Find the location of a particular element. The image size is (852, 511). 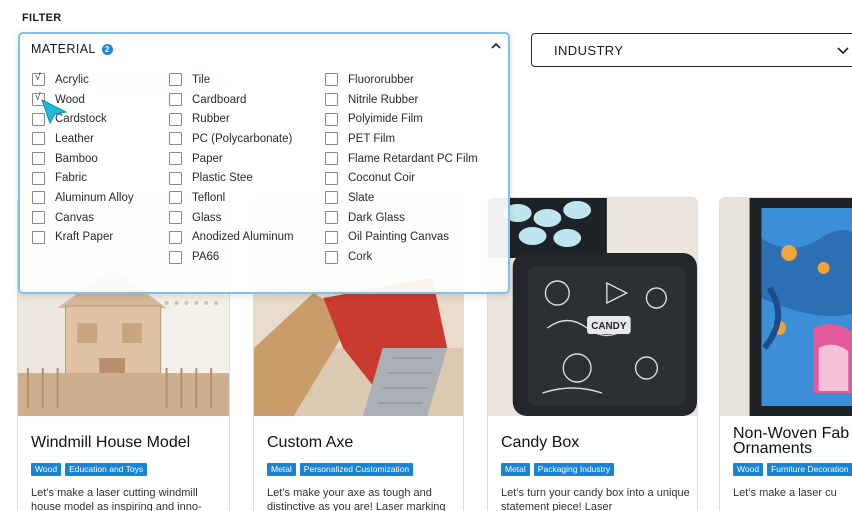

material-option-label: Fabric is located at coordinates (71, 178).